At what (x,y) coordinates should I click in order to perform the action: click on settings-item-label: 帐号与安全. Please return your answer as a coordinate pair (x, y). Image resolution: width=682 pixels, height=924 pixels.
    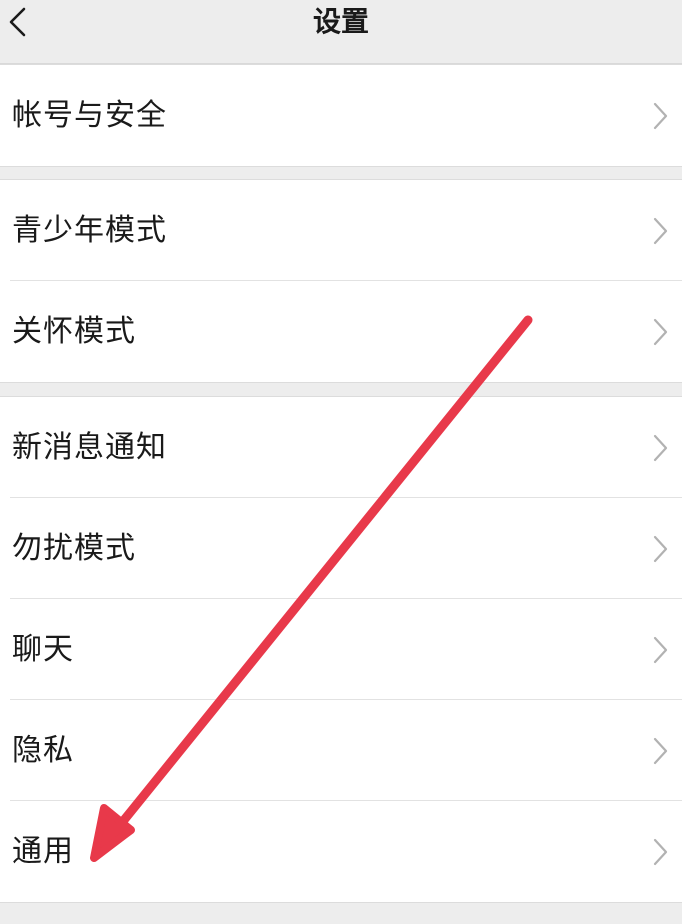
    Looking at the image, I should click on (89, 115).